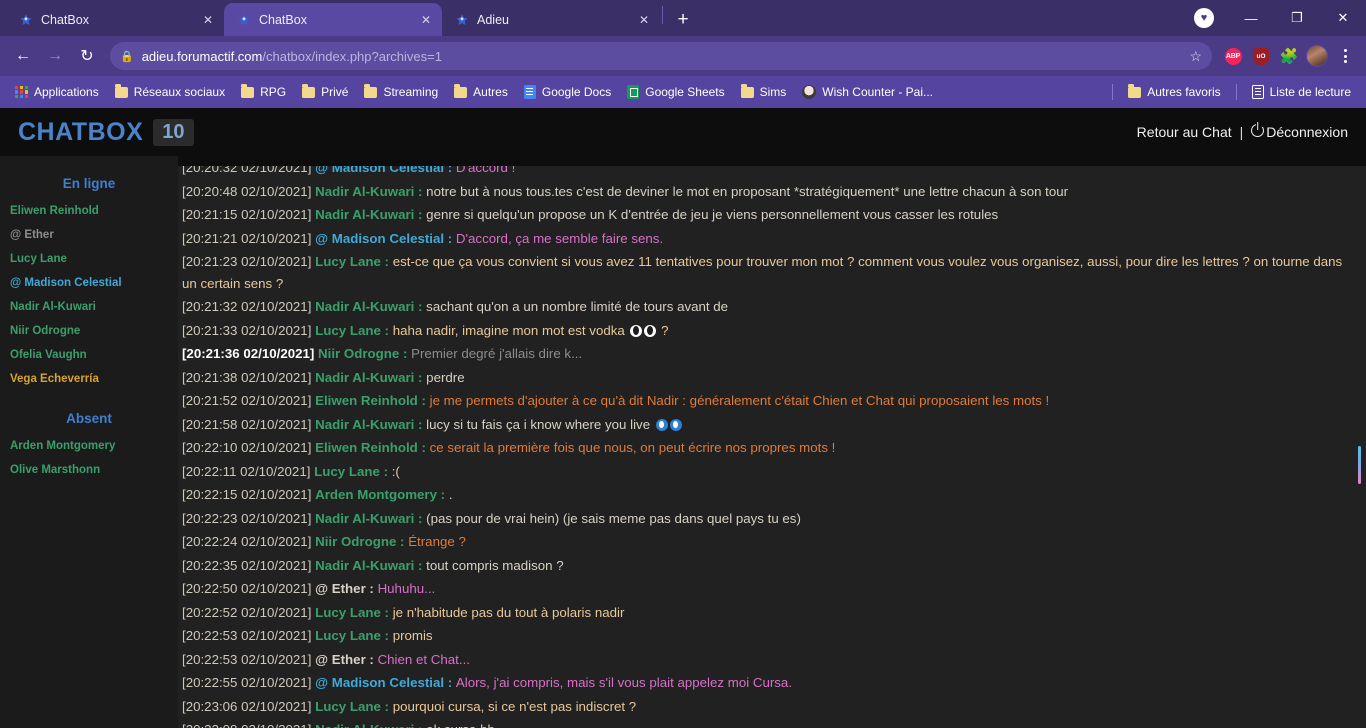 Image resolution: width=1366 pixels, height=728 pixels. I want to click on heart-icon: ♥, so click(1204, 18).